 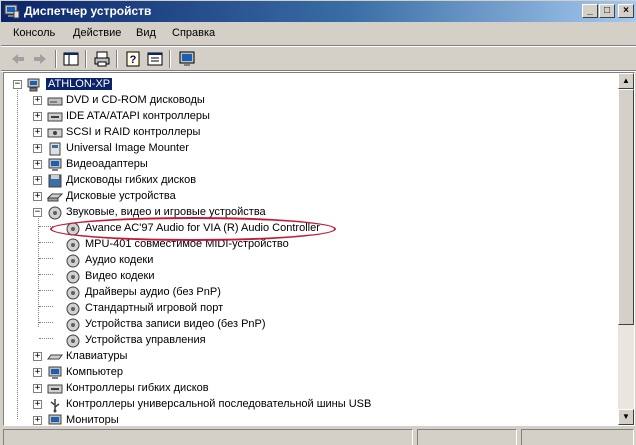 I want to click on close-button: ×, so click(x=626, y=11).